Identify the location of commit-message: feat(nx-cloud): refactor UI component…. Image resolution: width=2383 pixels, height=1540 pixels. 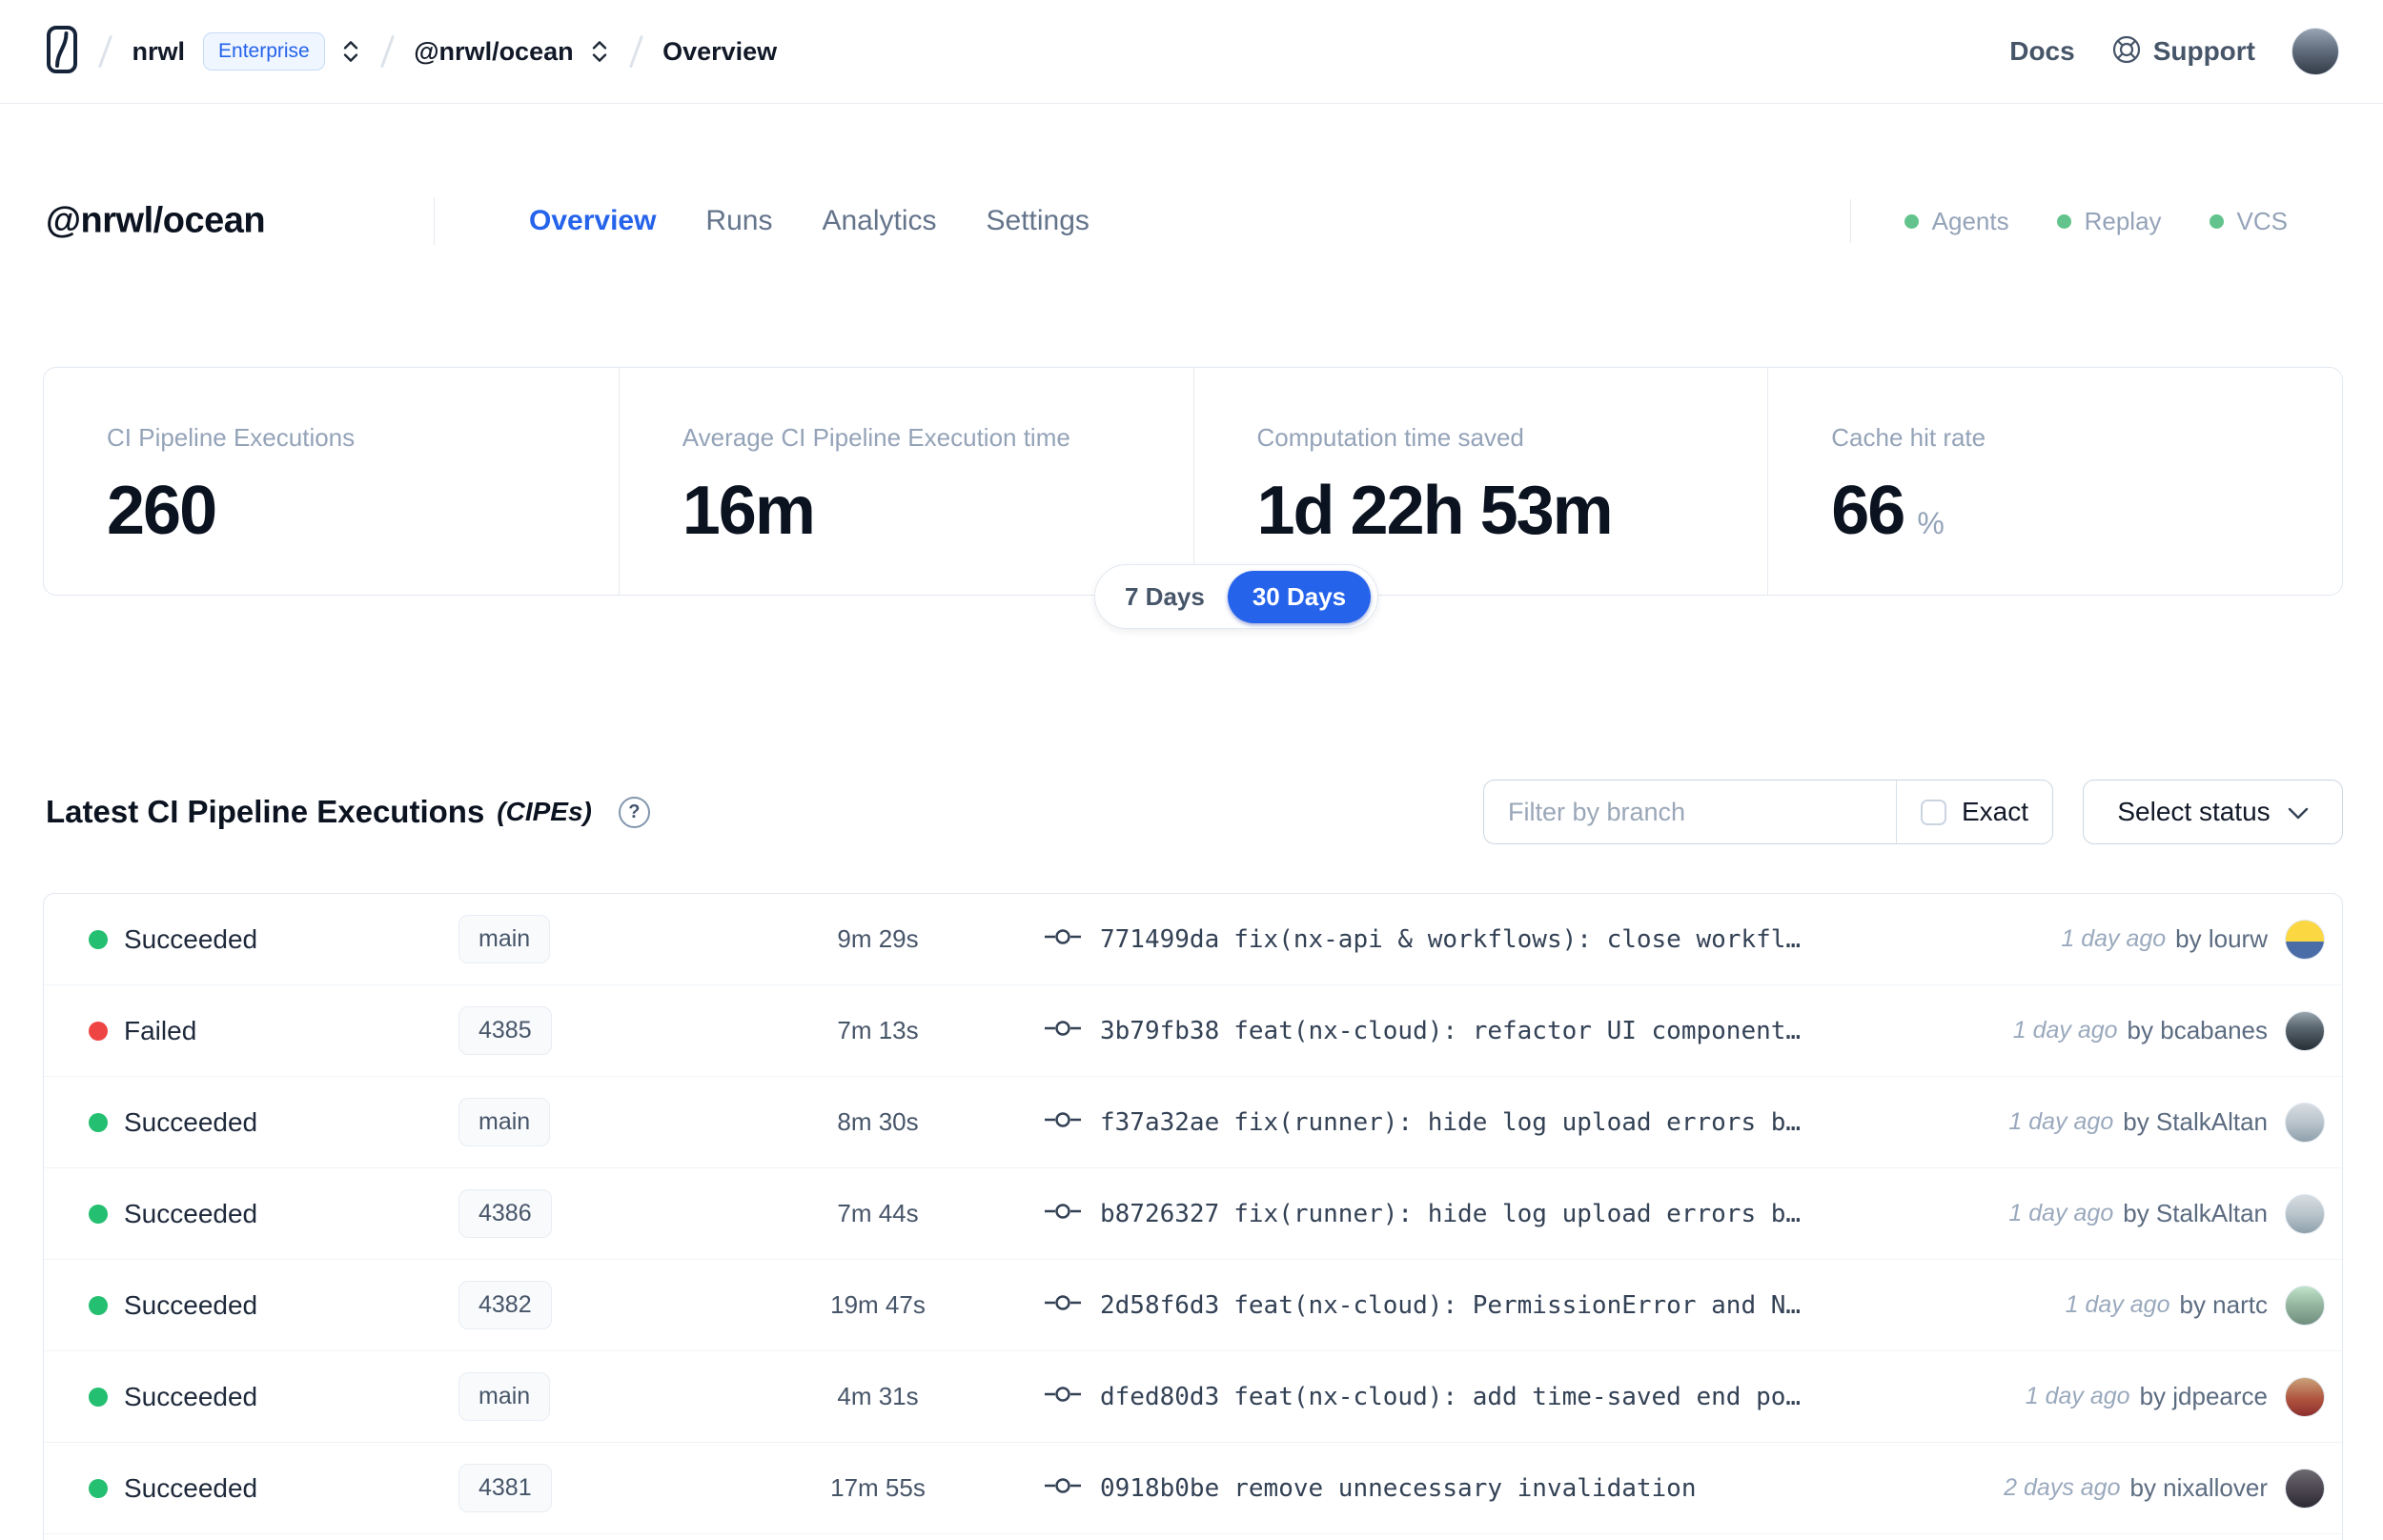
(1518, 1030).